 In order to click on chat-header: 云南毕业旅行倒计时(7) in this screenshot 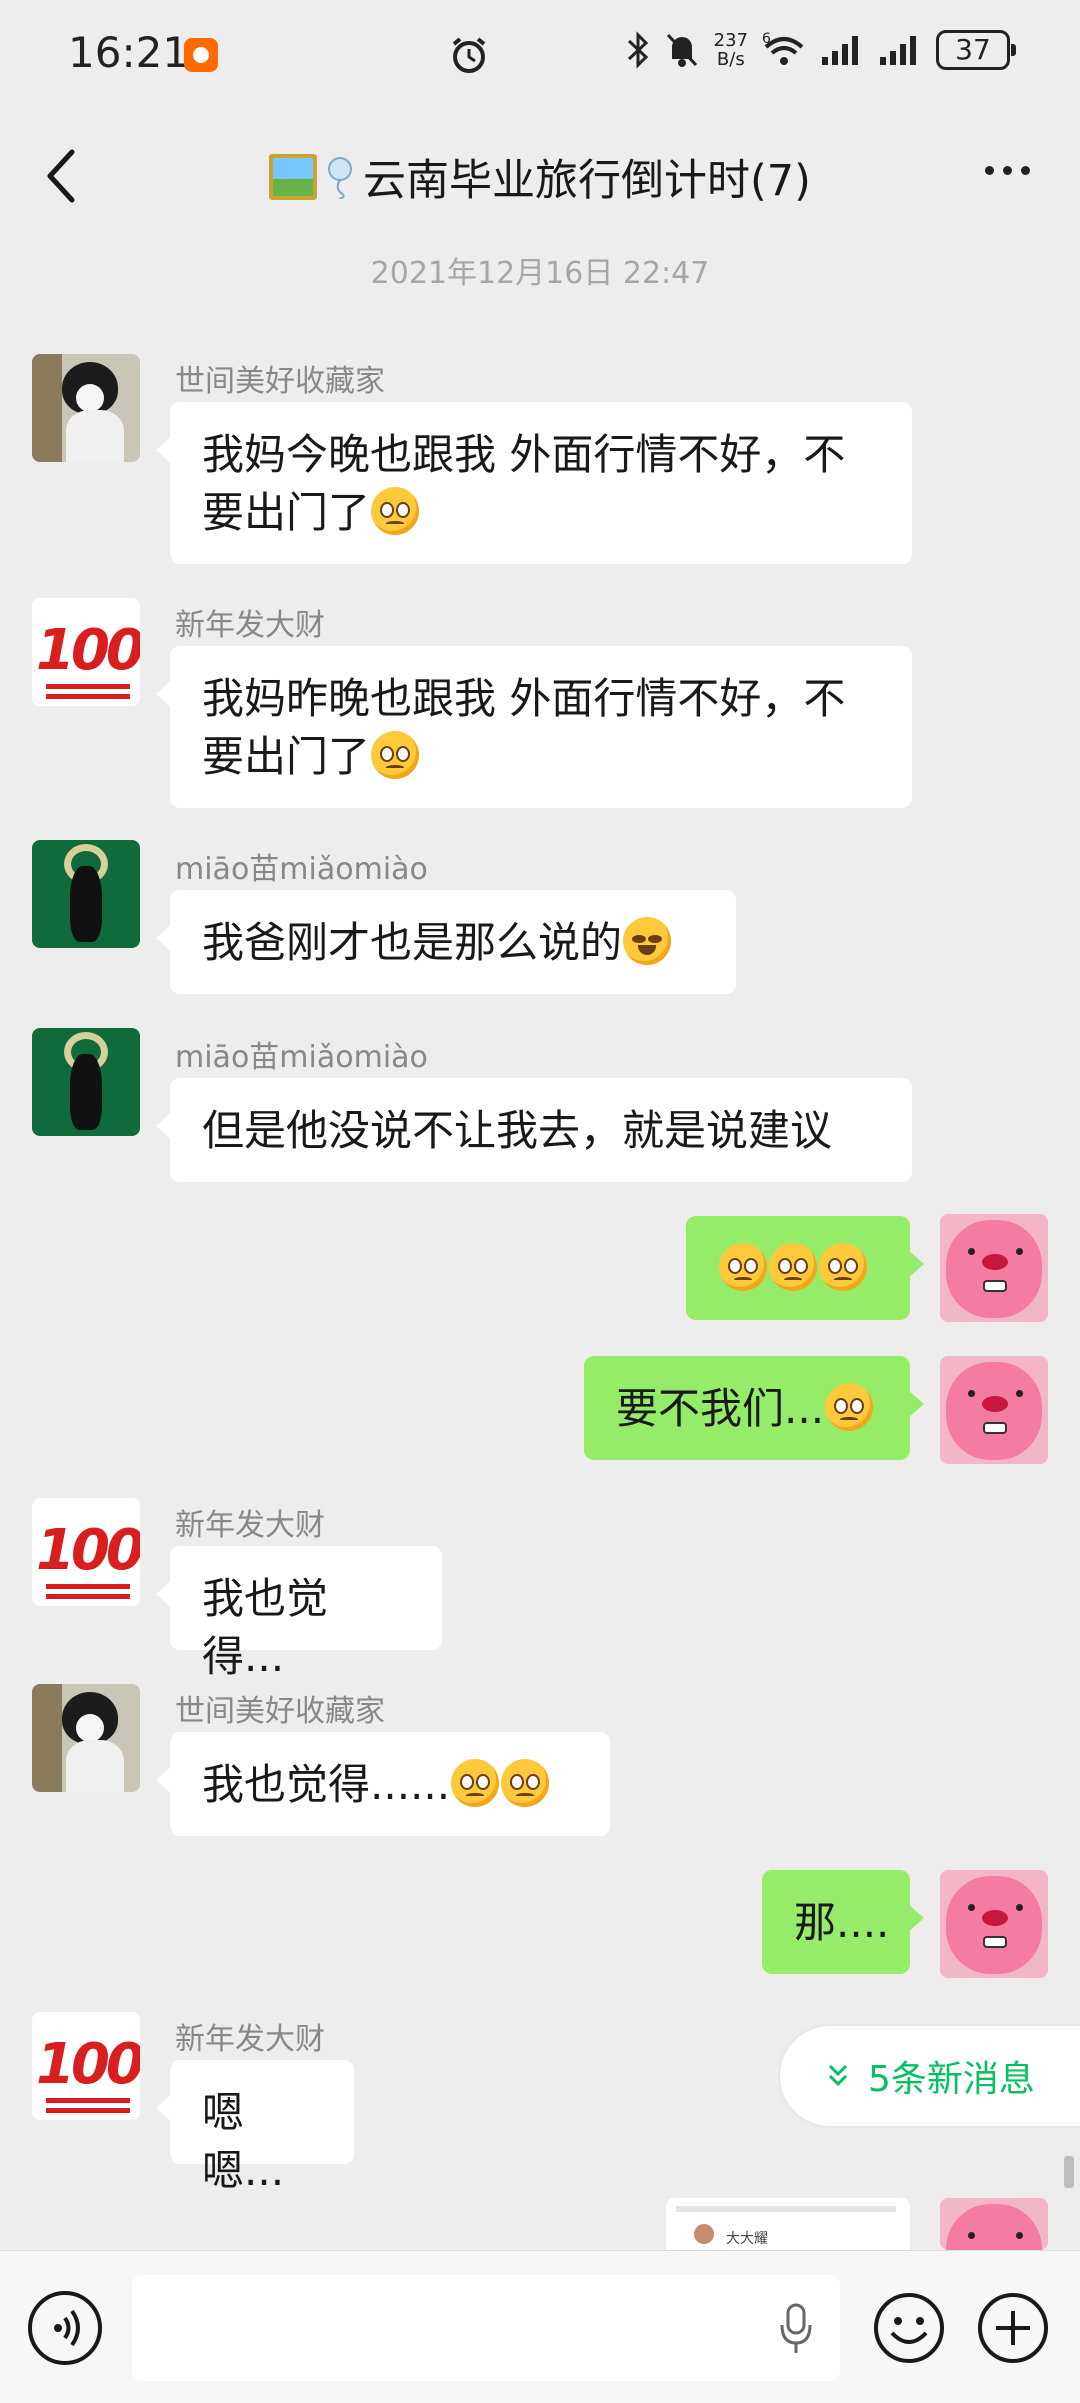, I will do `click(540, 175)`.